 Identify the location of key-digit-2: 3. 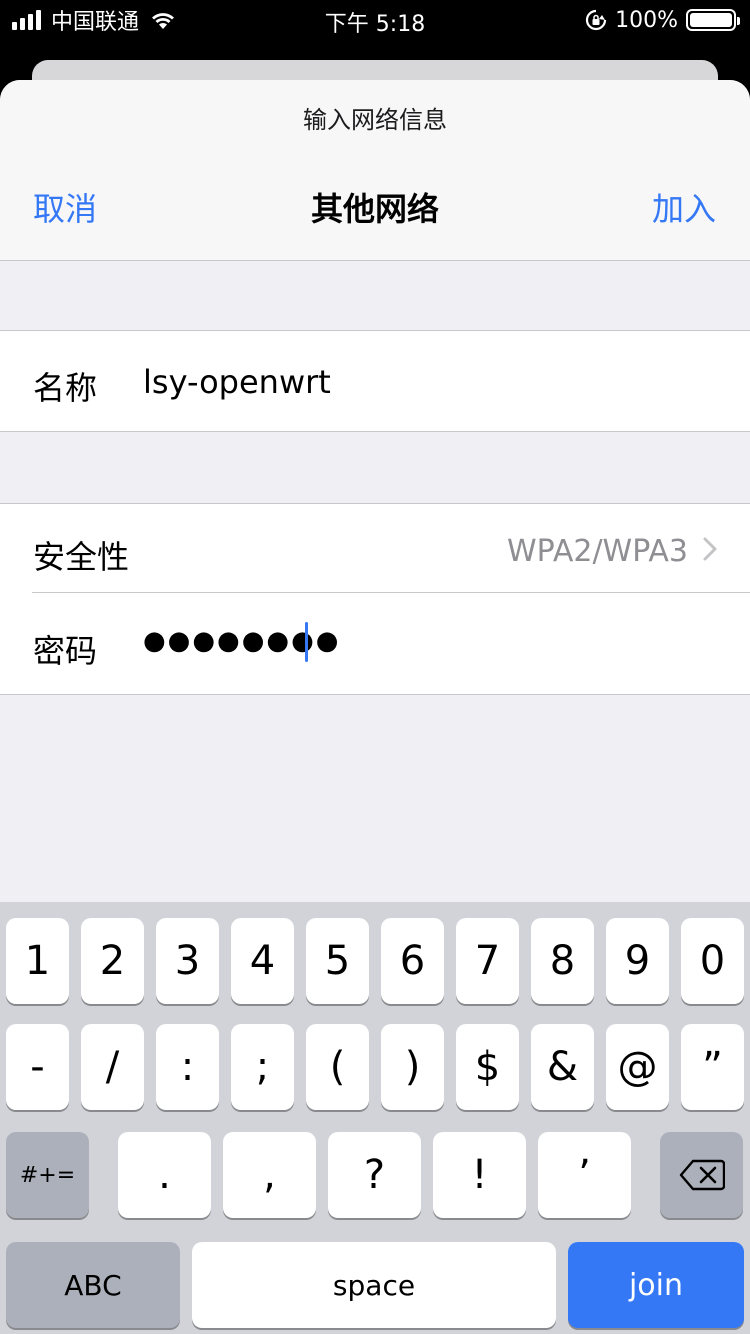
(187, 961).